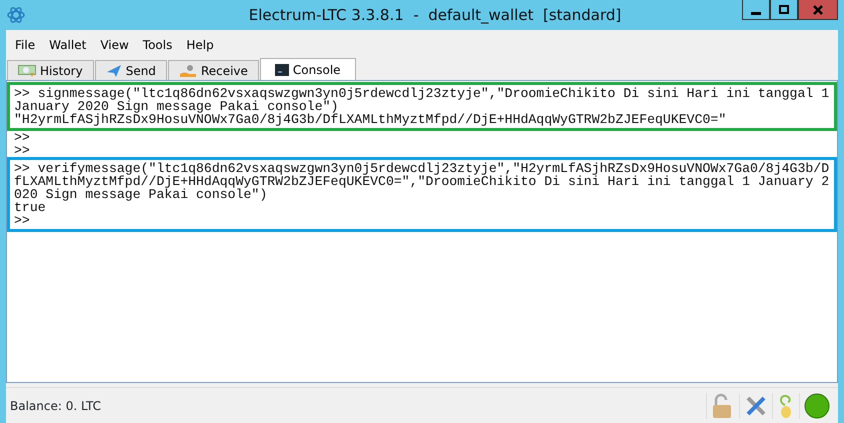 The width and height of the screenshot is (844, 423). What do you see at coordinates (756, 406) in the screenshot?
I see `tools-icon` at bounding box center [756, 406].